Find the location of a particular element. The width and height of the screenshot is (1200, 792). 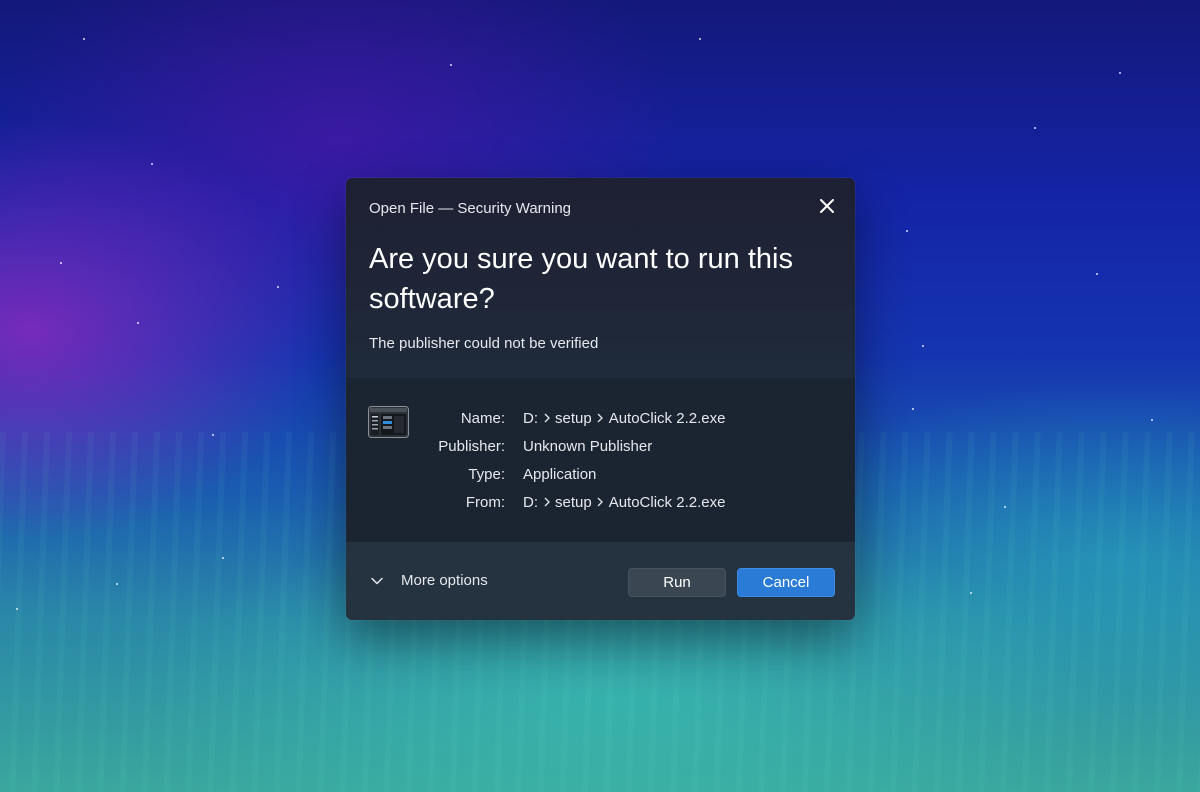

dialog-footer: More options Run Cancel is located at coordinates (600, 581).